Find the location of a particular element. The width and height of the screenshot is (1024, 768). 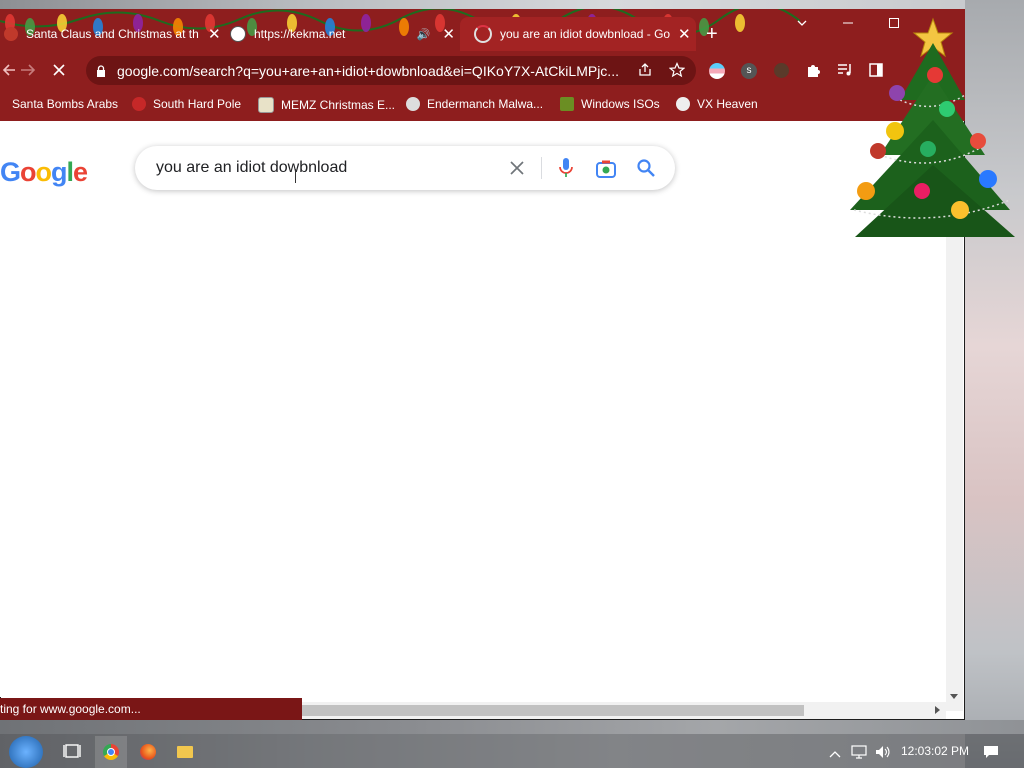

chrome-icon is located at coordinates (111, 752).